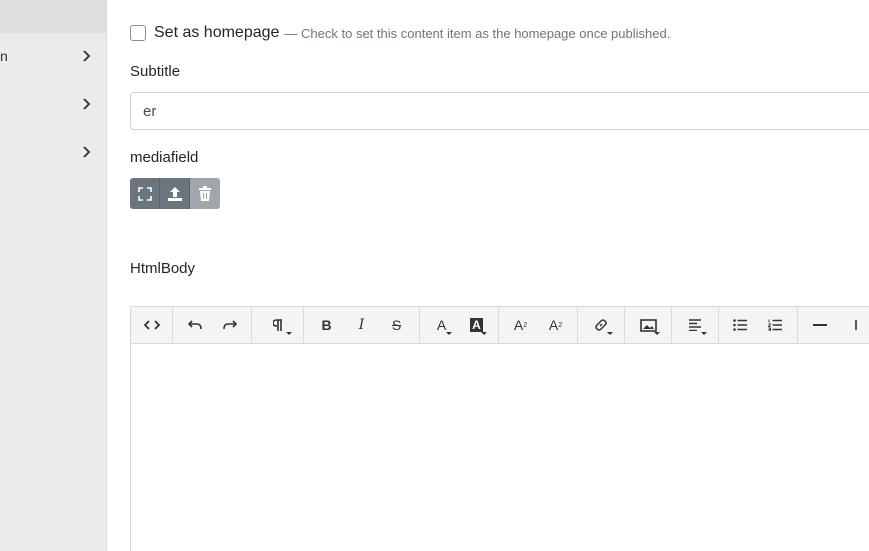  I want to click on link-icon, so click(601, 325).